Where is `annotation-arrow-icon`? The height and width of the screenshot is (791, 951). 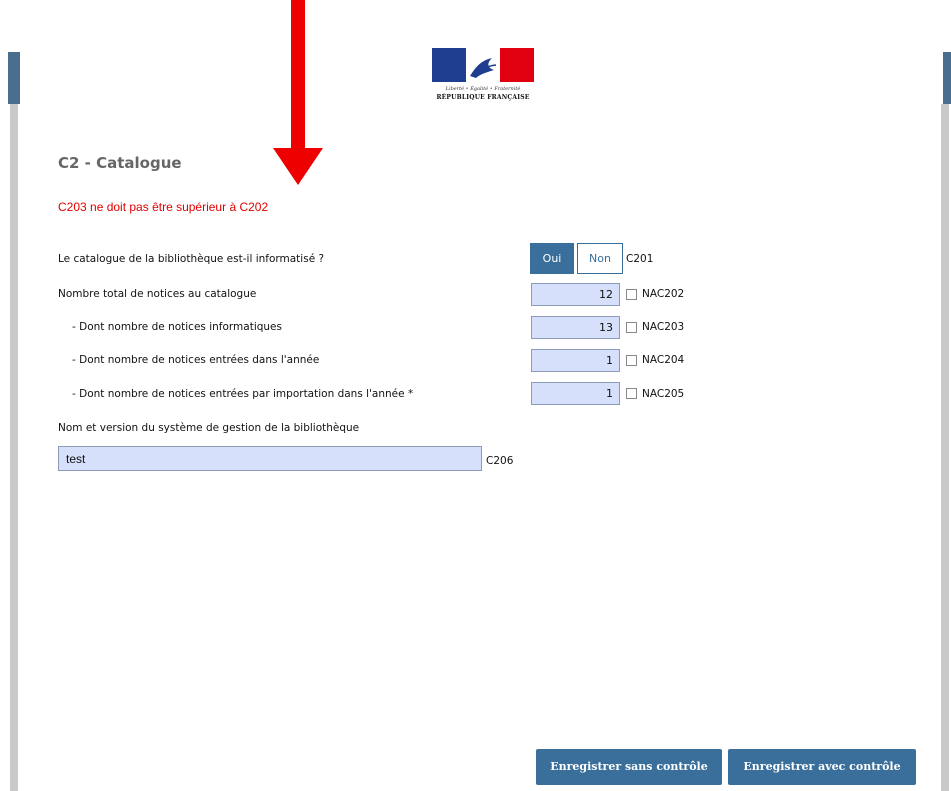 annotation-arrow-icon is located at coordinates (298, 92).